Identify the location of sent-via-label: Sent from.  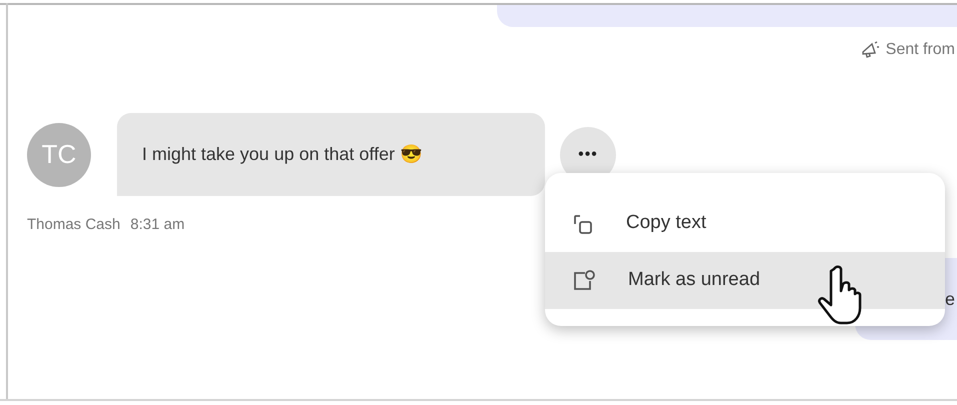
(920, 50).